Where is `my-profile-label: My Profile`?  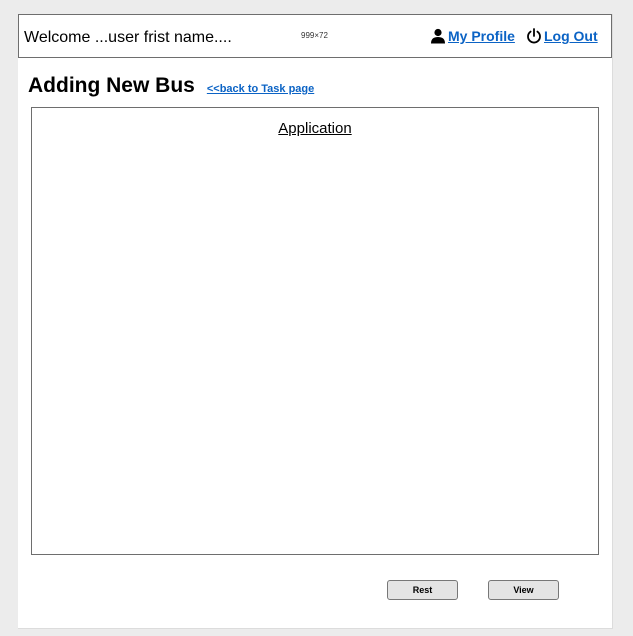 my-profile-label: My Profile is located at coordinates (481, 36).